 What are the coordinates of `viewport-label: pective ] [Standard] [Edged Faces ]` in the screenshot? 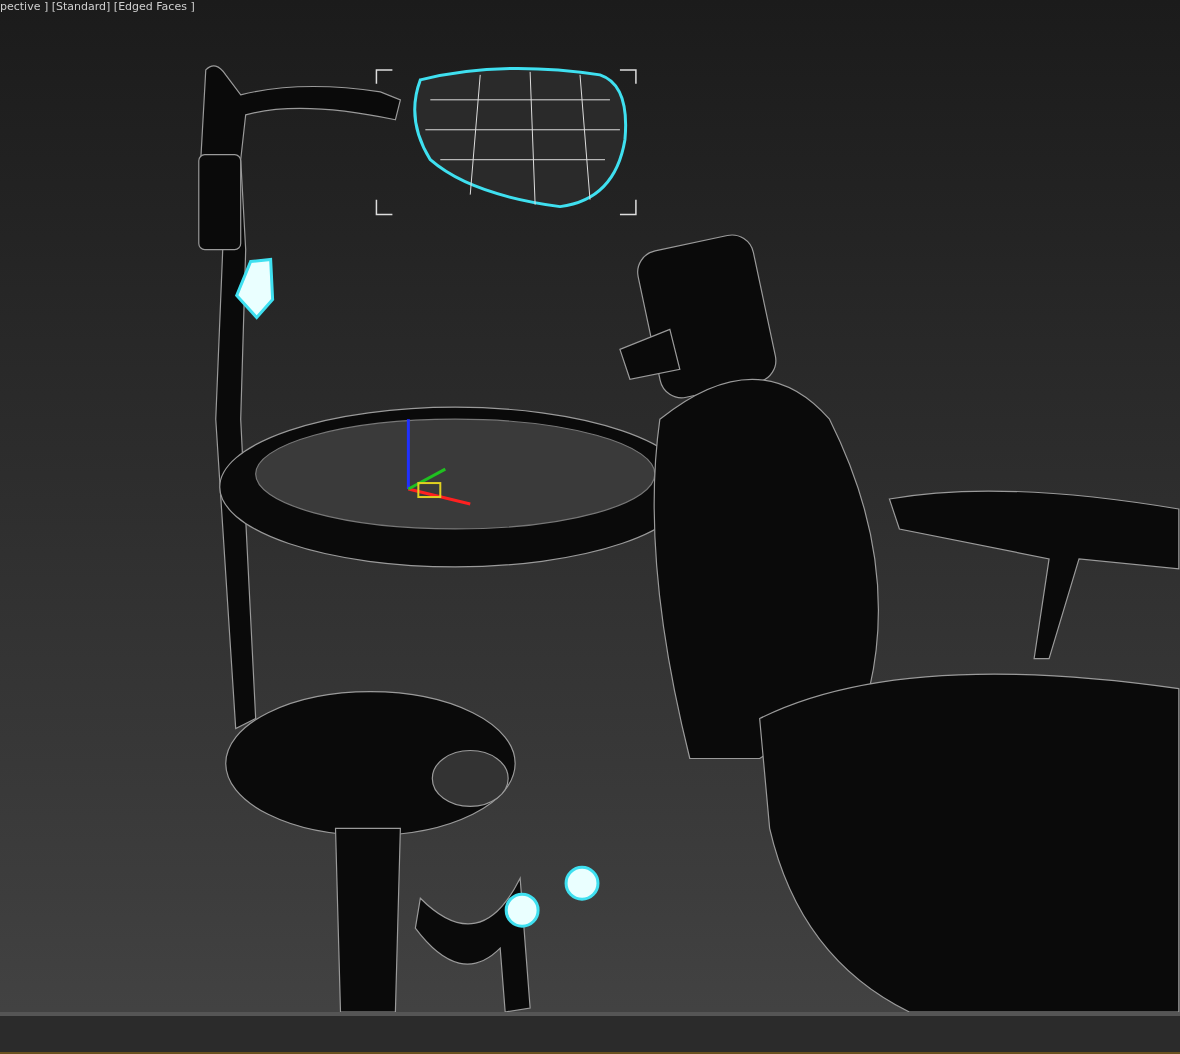 It's located at (97, 6).